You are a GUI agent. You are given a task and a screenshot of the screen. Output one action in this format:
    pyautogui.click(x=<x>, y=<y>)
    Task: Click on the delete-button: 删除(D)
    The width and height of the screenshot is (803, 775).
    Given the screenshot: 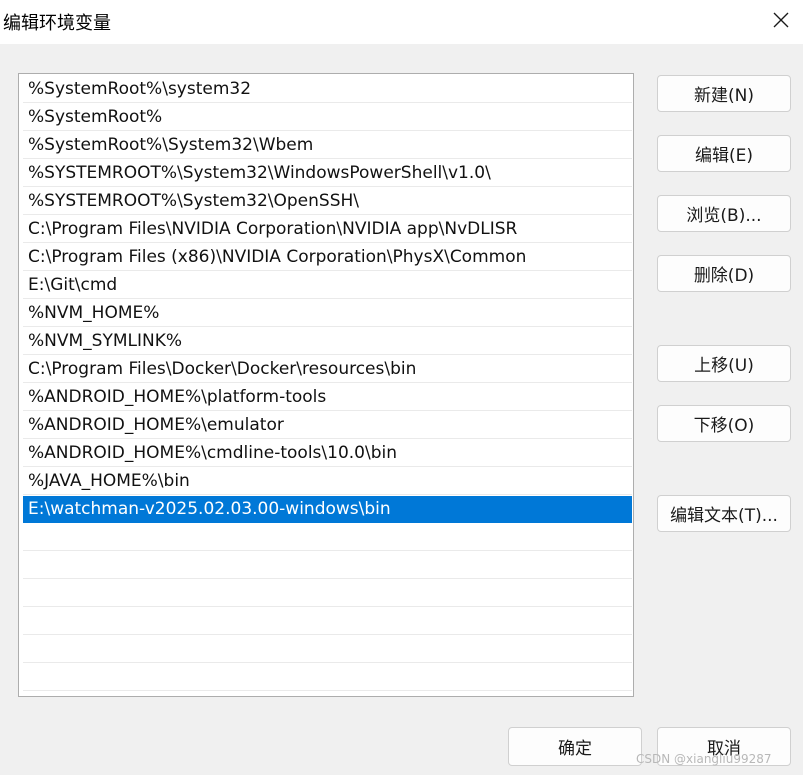 What is the action you would take?
    pyautogui.click(x=724, y=273)
    